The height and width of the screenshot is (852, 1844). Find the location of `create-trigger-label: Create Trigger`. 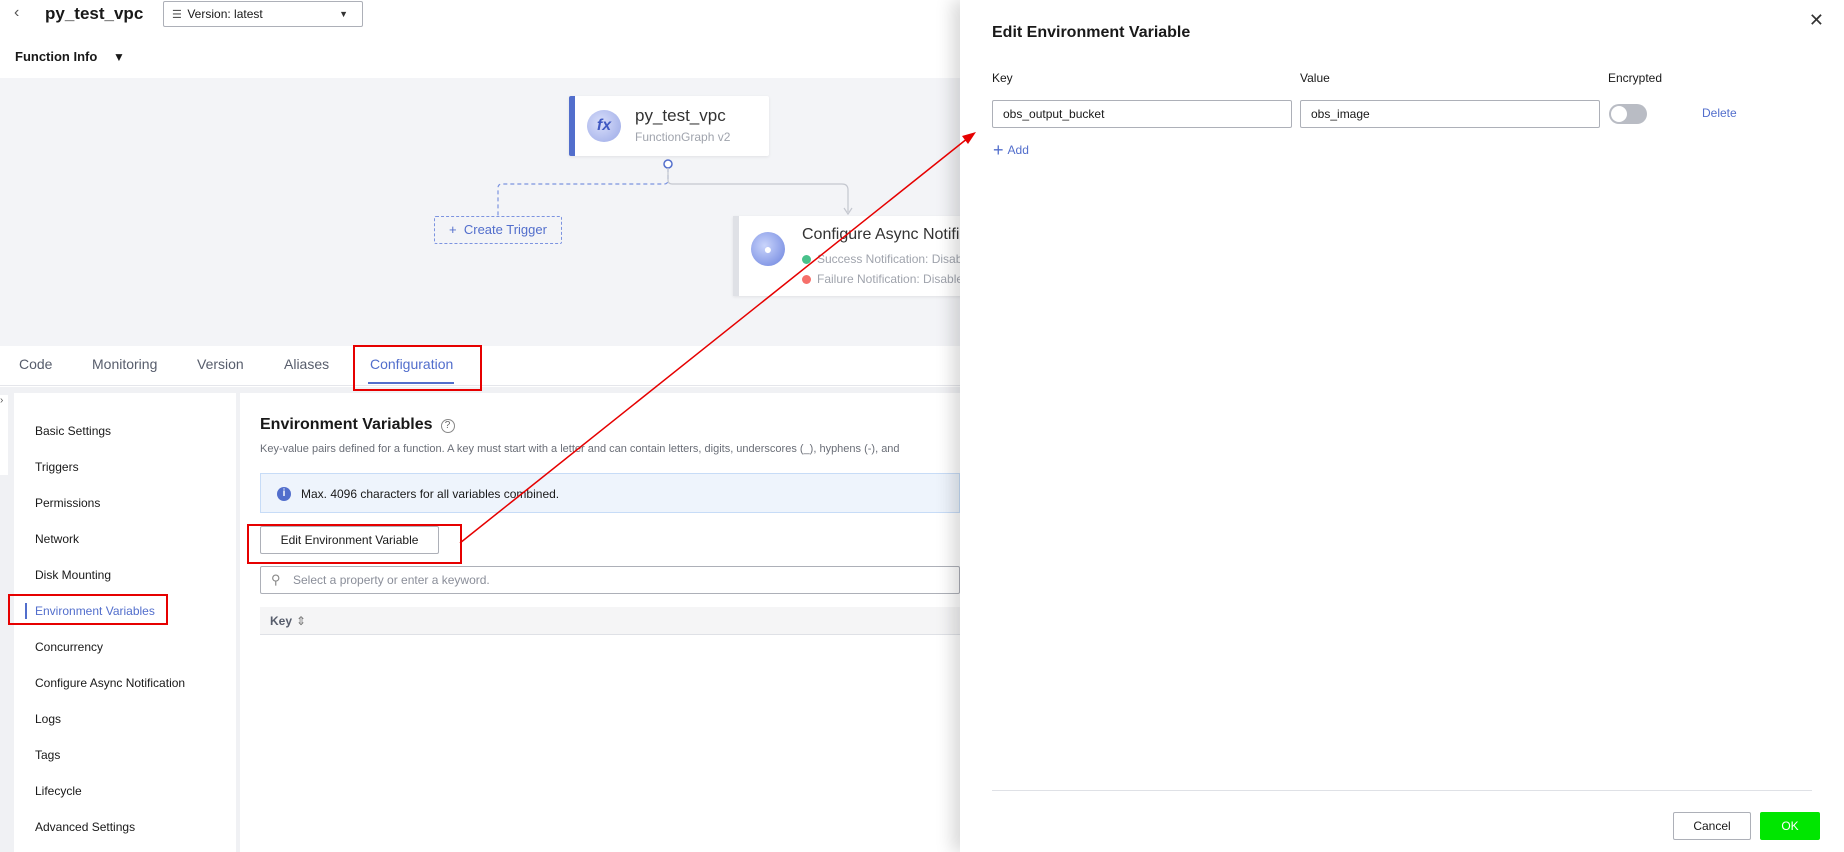

create-trigger-label: Create Trigger is located at coordinates (505, 229).